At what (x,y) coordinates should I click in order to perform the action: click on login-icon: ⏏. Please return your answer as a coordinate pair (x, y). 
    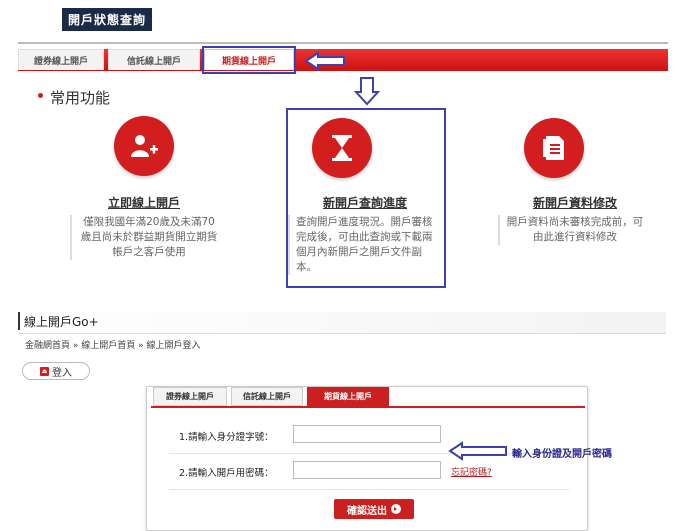
    Looking at the image, I should click on (44, 371).